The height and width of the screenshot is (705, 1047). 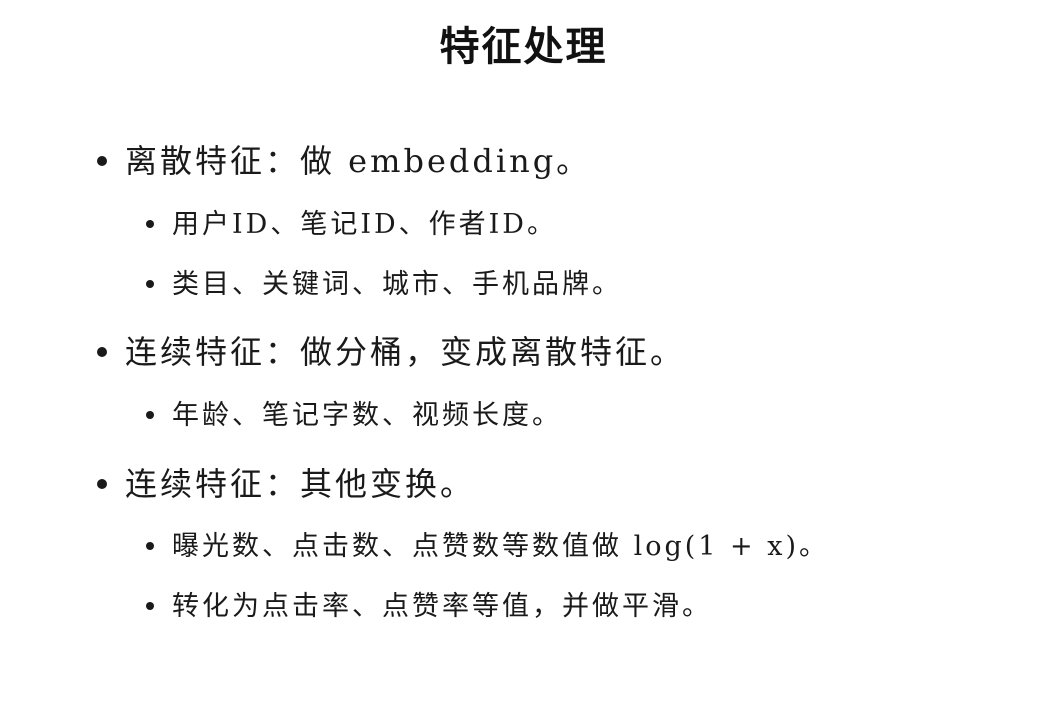 I want to click on sub-bullet-item: 曝光数、点击数、点赞数等数值做 log(1 + x)。, so click(x=487, y=543).